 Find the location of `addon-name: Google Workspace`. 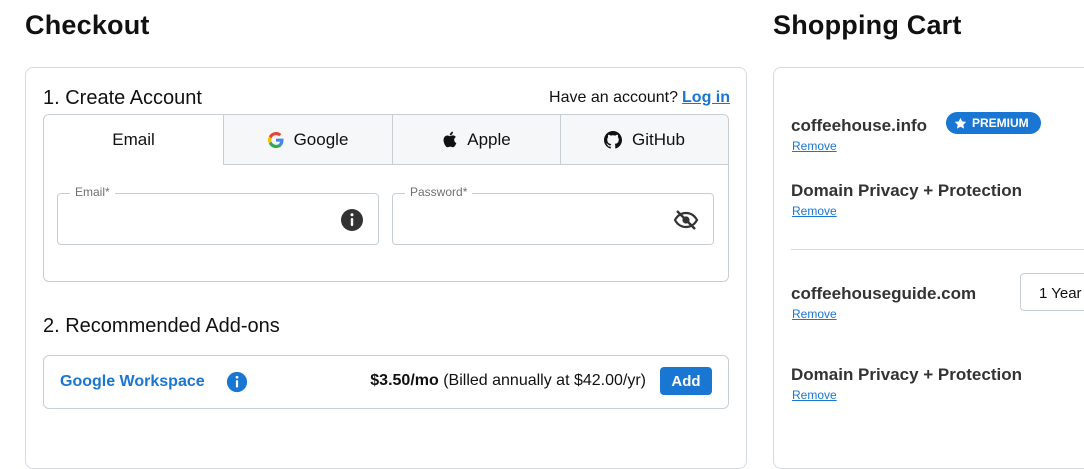

addon-name: Google Workspace is located at coordinates (132, 382).